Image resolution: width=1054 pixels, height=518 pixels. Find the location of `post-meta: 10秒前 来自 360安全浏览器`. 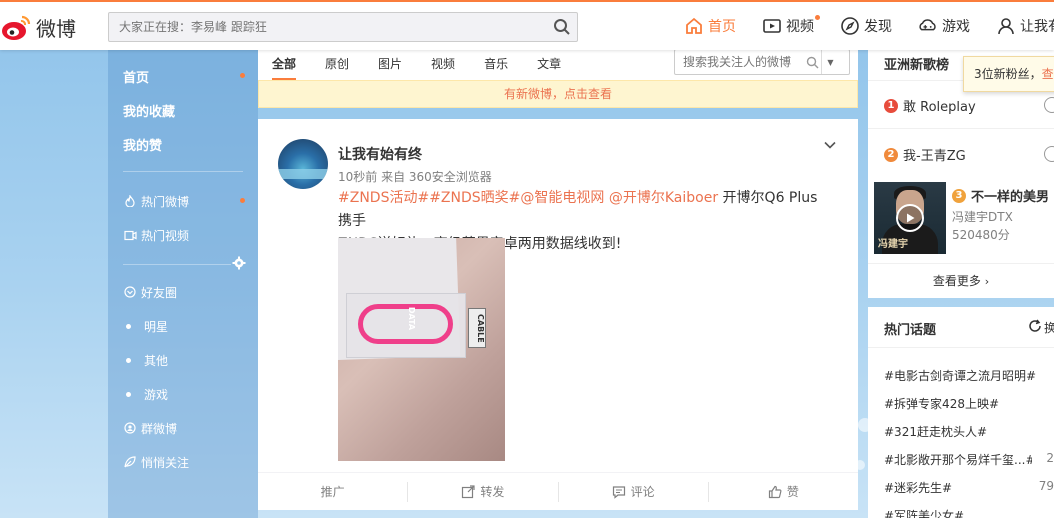

post-meta: 10秒前 来自 360安全浏览器 is located at coordinates (415, 177).